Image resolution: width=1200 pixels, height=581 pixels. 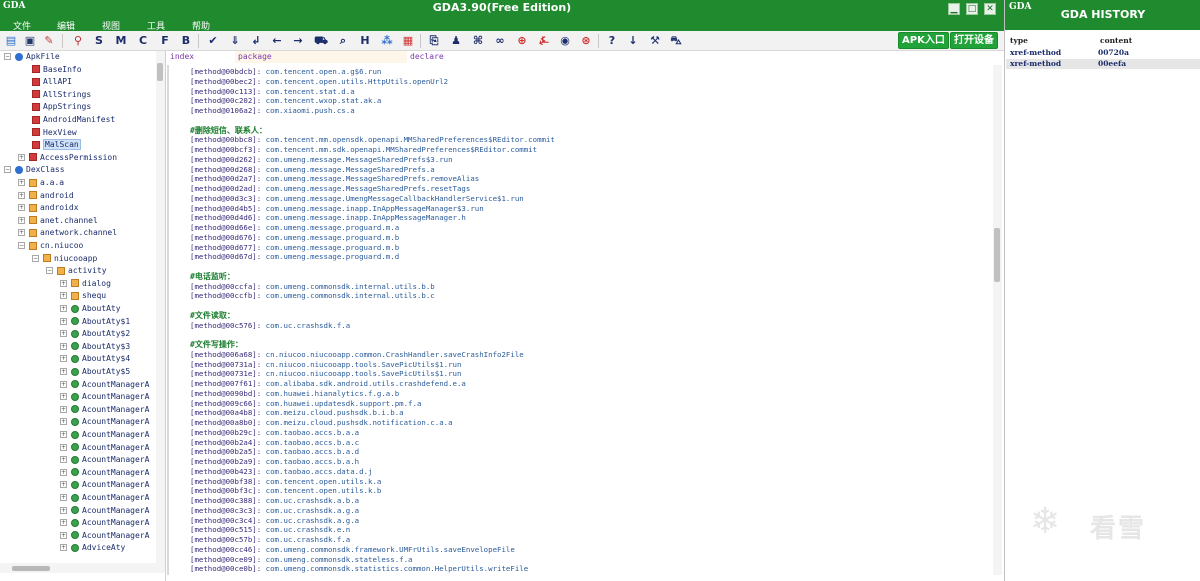 What do you see at coordinates (31, 568) in the screenshot?
I see `tree-hscroll-thumb` at bounding box center [31, 568].